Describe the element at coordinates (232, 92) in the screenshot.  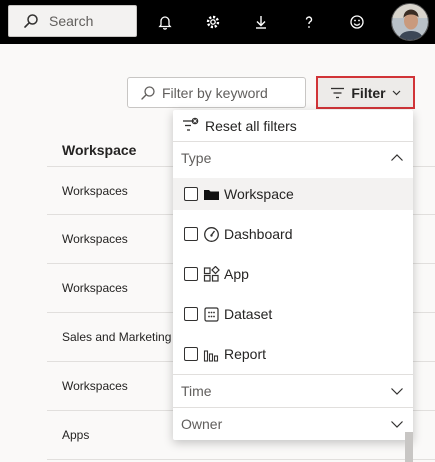
I see `keyword-filter-input` at that location.